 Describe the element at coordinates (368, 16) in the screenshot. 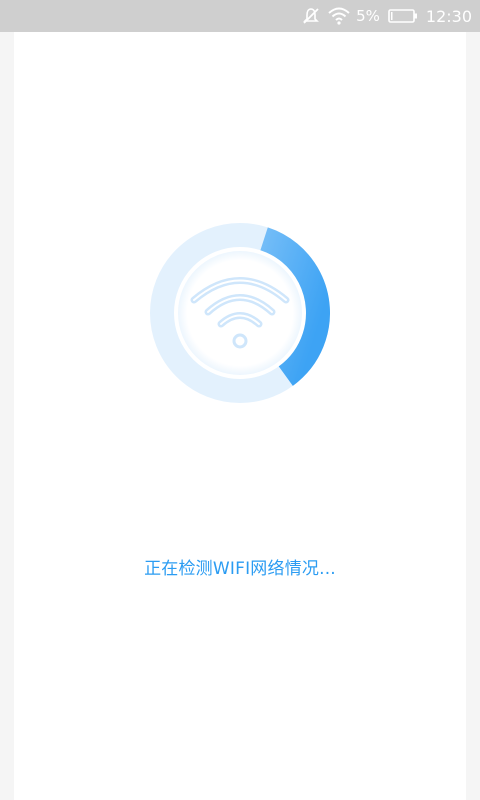

I see `battery-percent: 5%` at that location.